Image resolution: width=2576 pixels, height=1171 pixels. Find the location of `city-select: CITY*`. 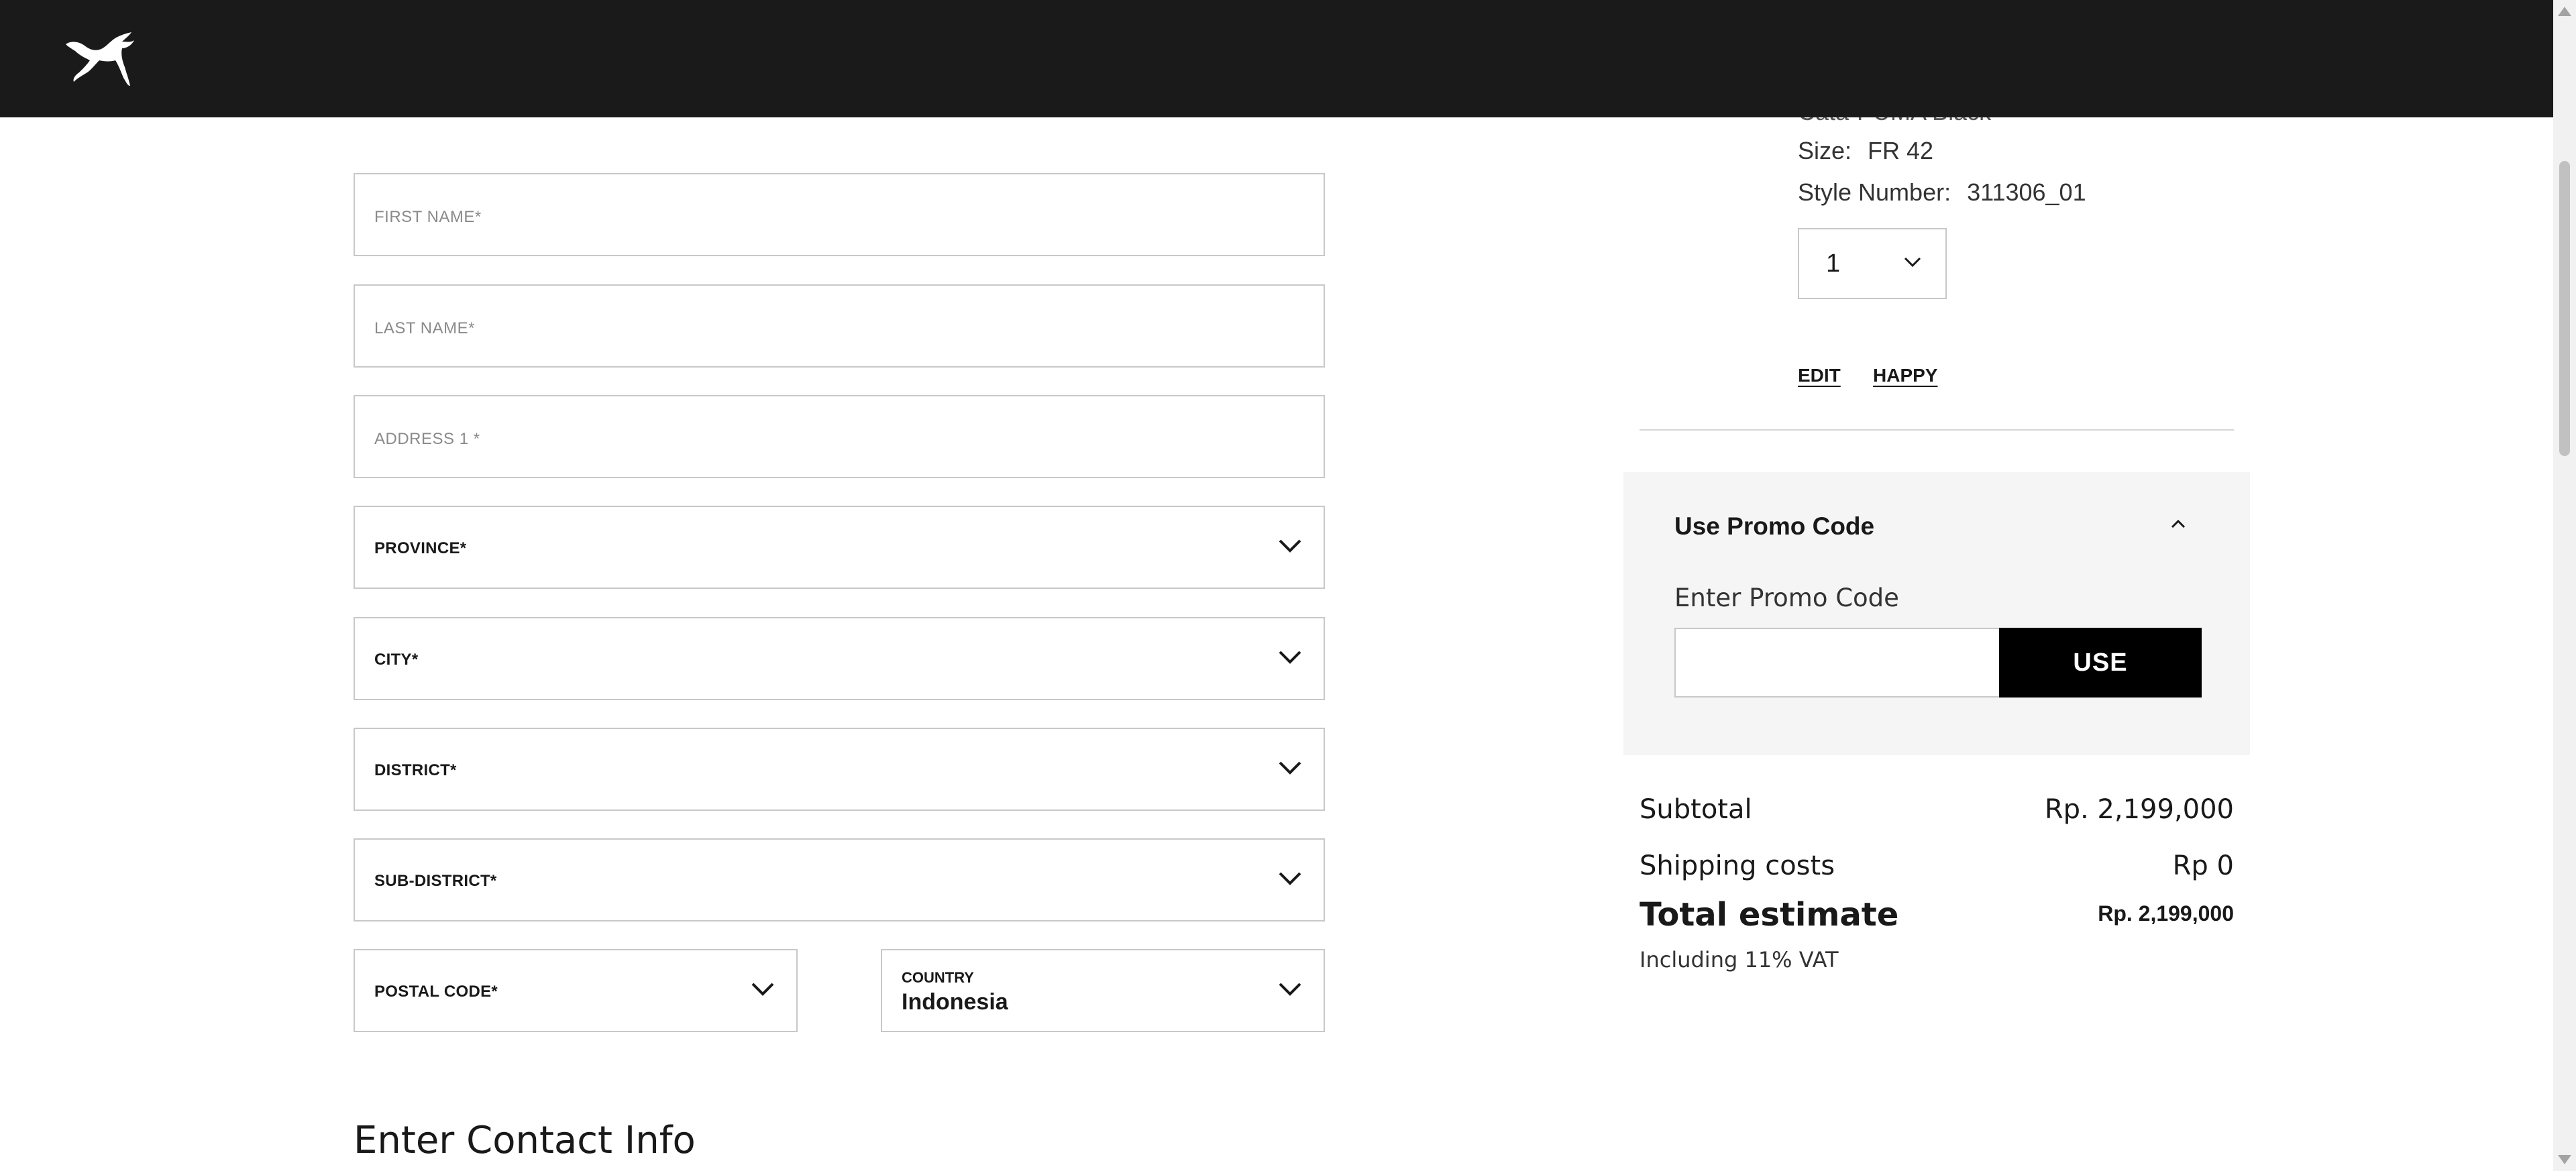

city-select: CITY* is located at coordinates (839, 658).